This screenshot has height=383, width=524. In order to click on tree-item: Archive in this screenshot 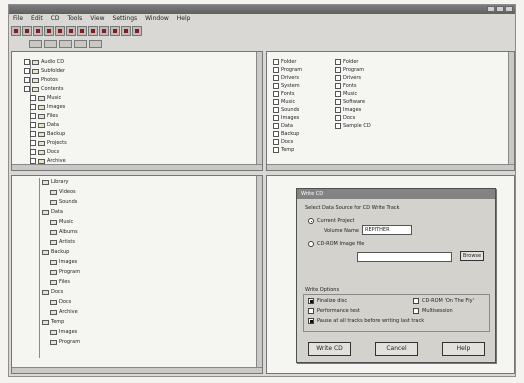, I will do `click(48, 161)`.